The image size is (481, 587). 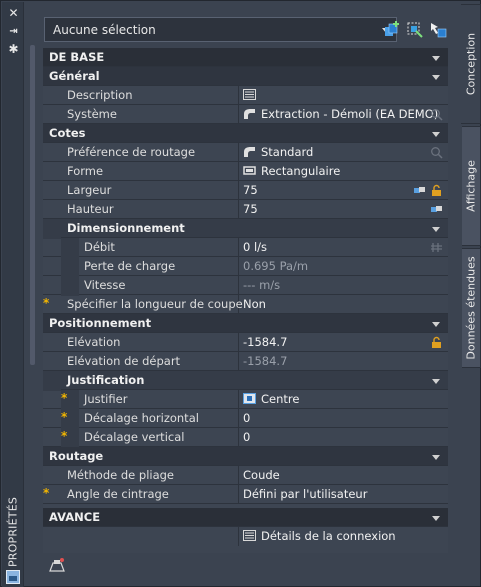 What do you see at coordinates (124, 361) in the screenshot?
I see `prop-label: Elévation de départ` at bounding box center [124, 361].